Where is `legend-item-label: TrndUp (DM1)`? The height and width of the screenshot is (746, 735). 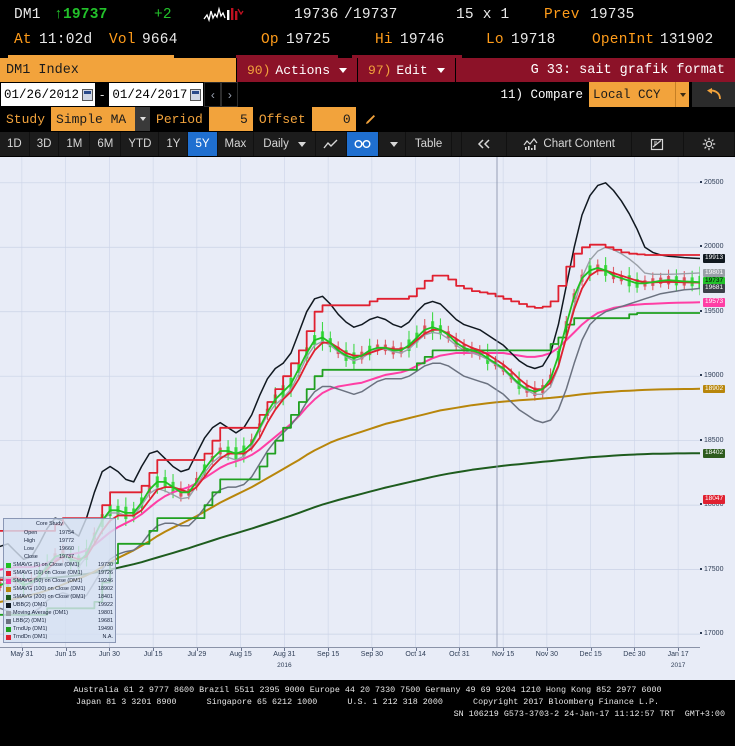
legend-item-label: TrndUp (DM1) is located at coordinates (30, 629).